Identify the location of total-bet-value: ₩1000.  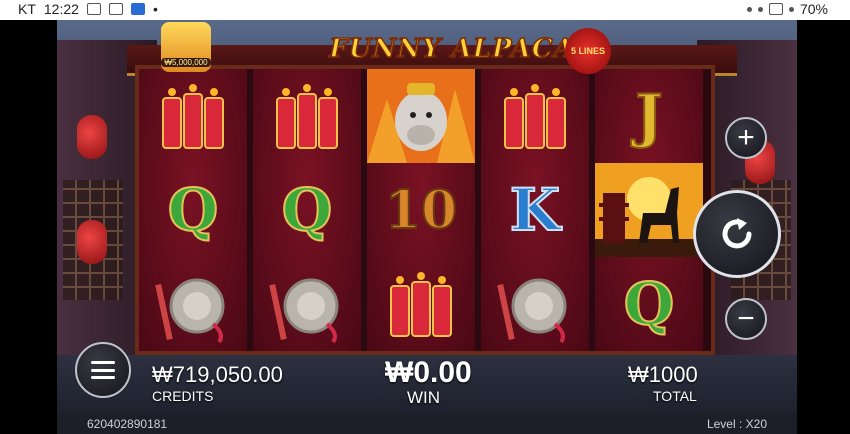
(663, 374).